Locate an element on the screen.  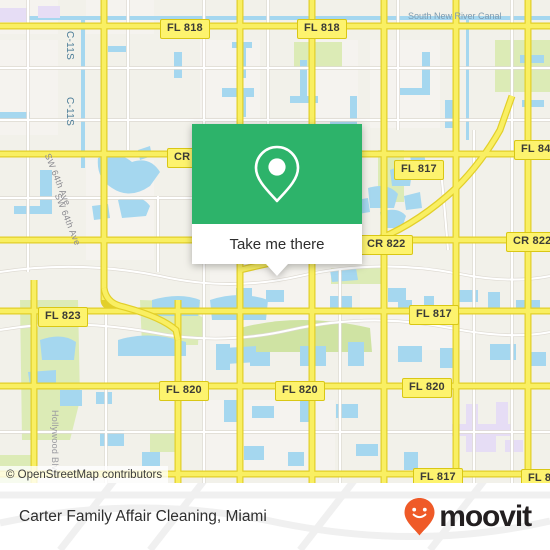
road-shield: FL 823 is located at coordinates (63, 317).